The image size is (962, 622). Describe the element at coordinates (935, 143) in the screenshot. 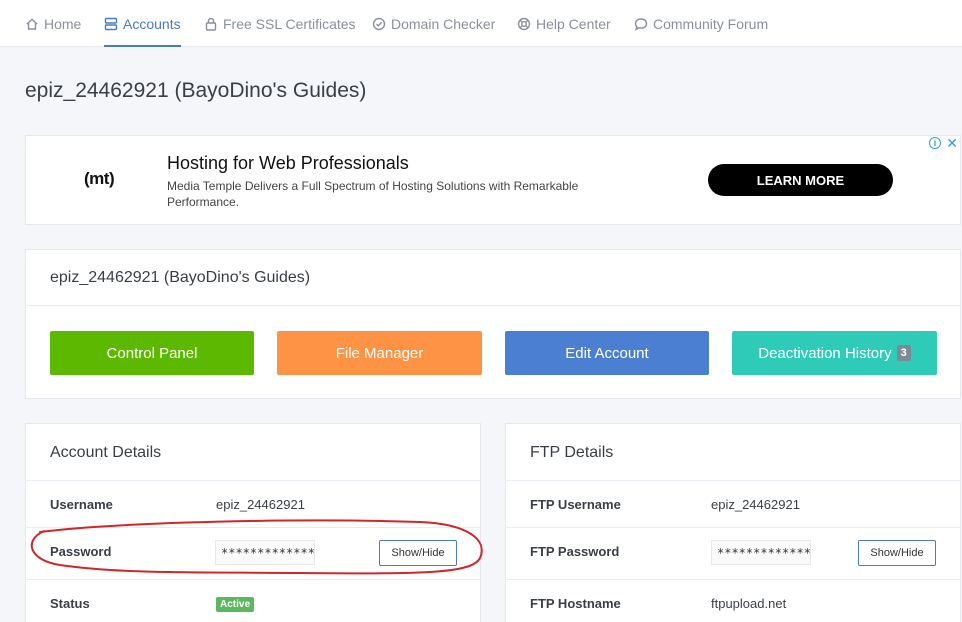

I see `ad-info-icon: i` at that location.